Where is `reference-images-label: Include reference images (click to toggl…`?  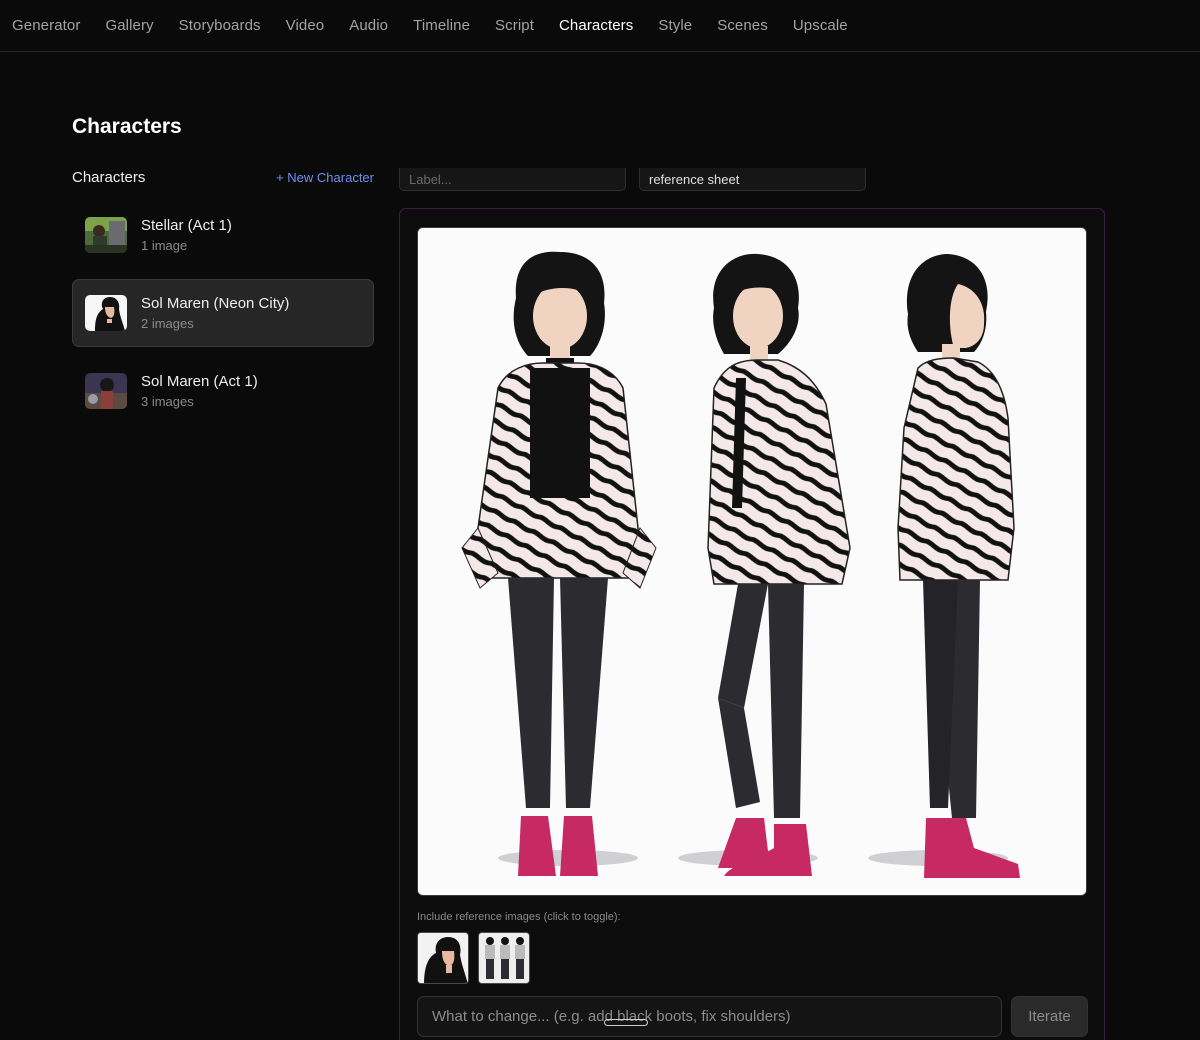 reference-images-label: Include reference images (click to toggl… is located at coordinates (519, 917).